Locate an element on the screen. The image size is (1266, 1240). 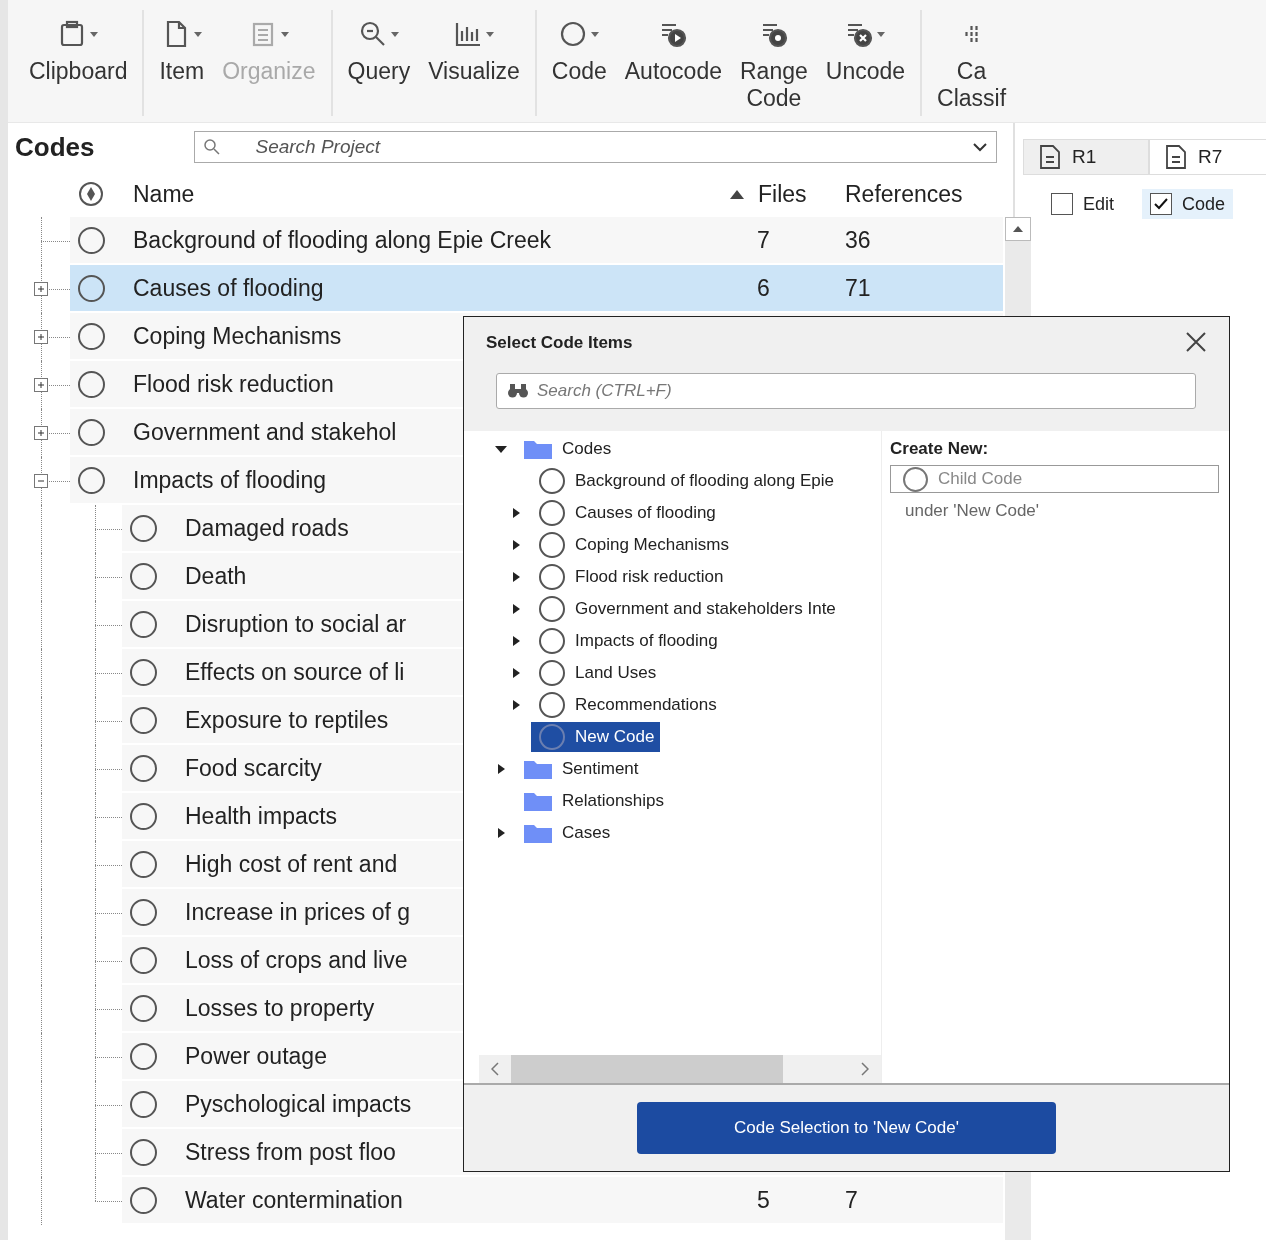
child-code-field: Child Code is located at coordinates (1054, 479).